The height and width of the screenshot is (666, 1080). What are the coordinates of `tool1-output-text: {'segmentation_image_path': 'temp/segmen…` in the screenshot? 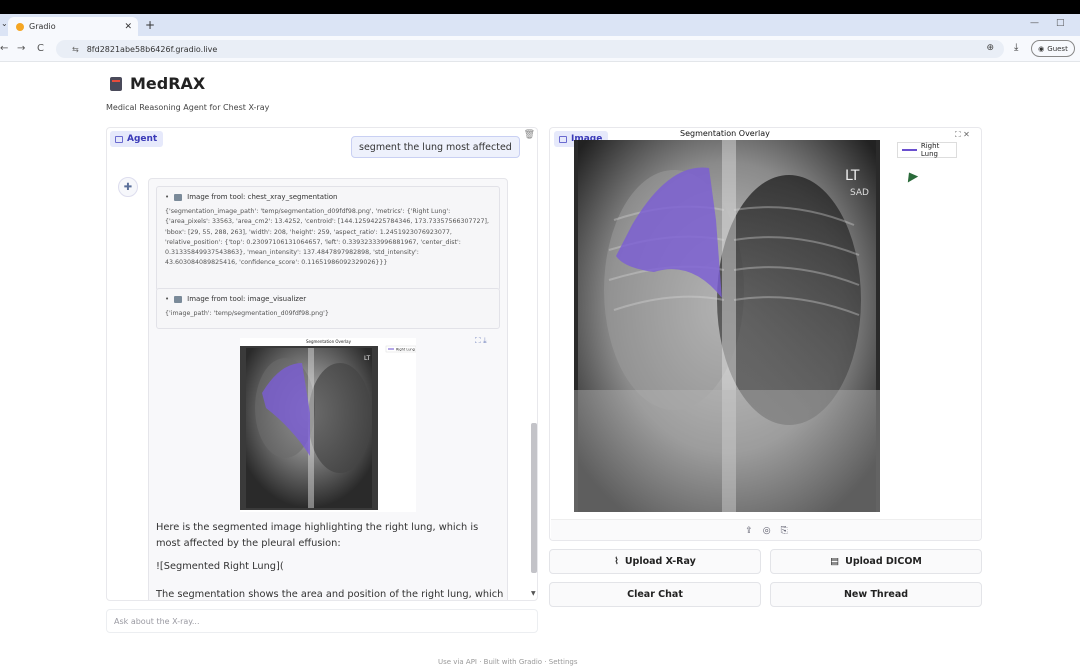 It's located at (327, 237).